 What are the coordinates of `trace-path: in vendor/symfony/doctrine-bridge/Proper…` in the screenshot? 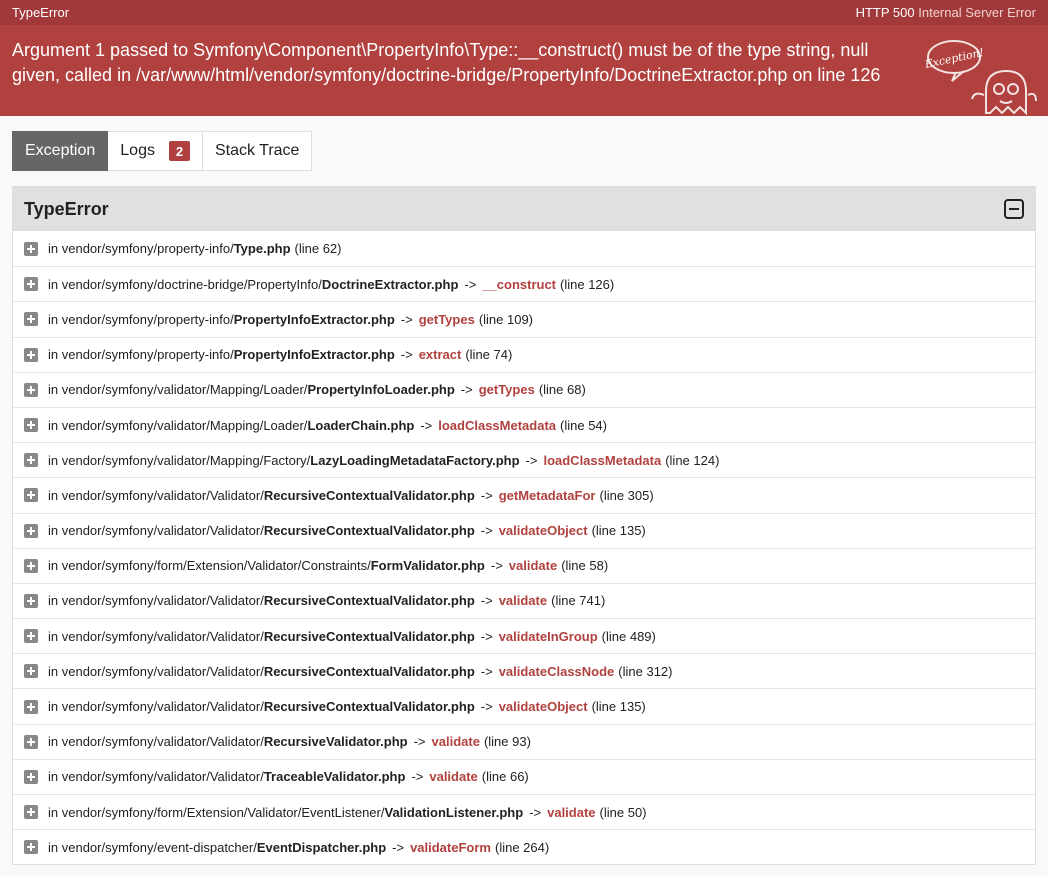 It's located at (185, 284).